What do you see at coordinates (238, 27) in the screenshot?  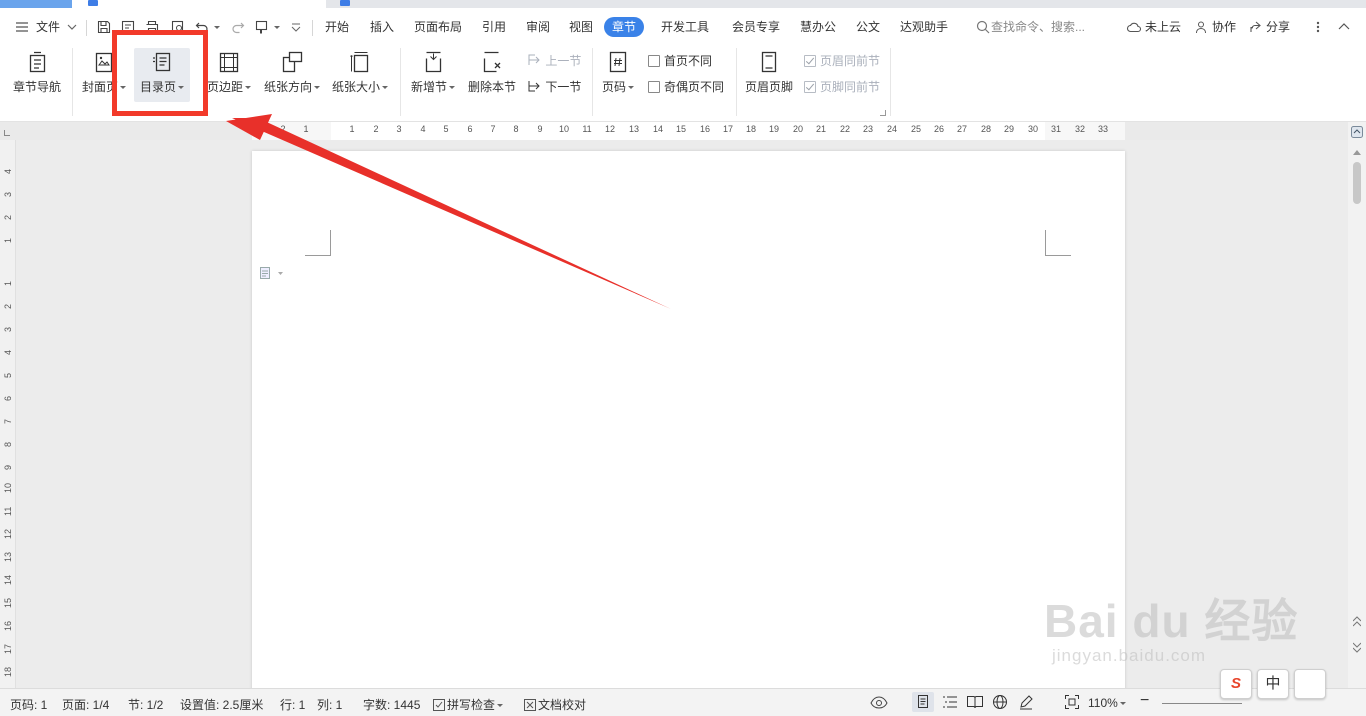 I see `redo-icon` at bounding box center [238, 27].